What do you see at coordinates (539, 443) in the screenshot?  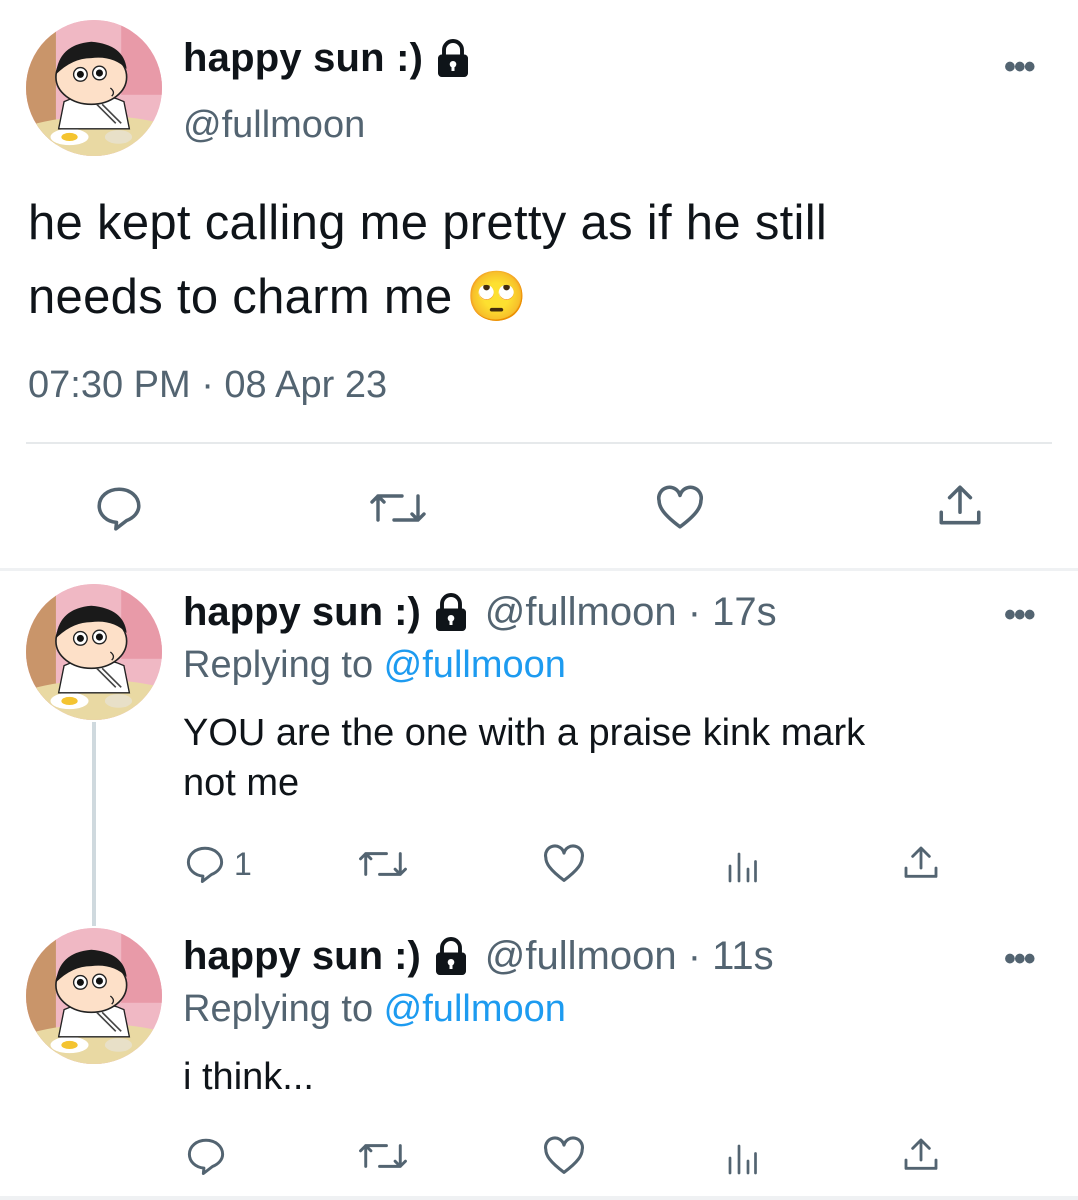 I see `divider` at bounding box center [539, 443].